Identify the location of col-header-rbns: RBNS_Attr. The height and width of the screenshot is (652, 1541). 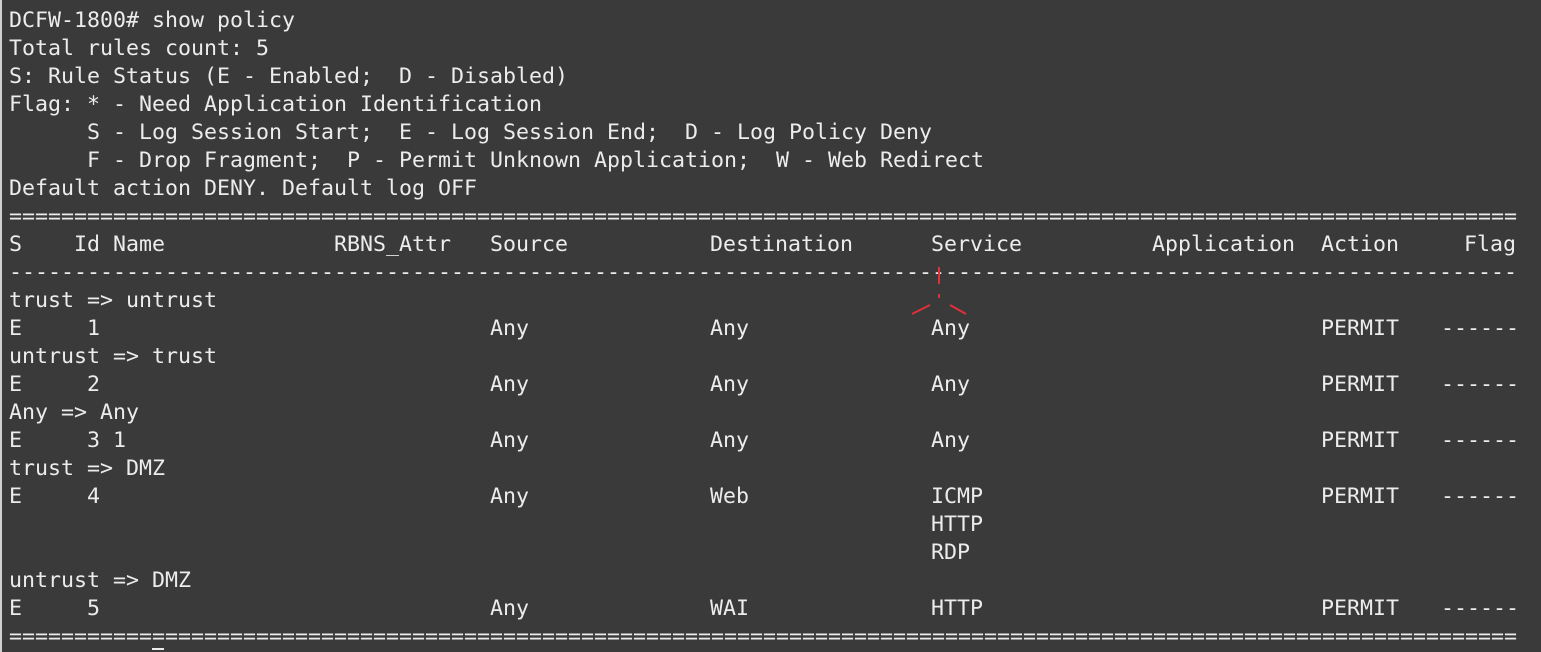
(393, 244).